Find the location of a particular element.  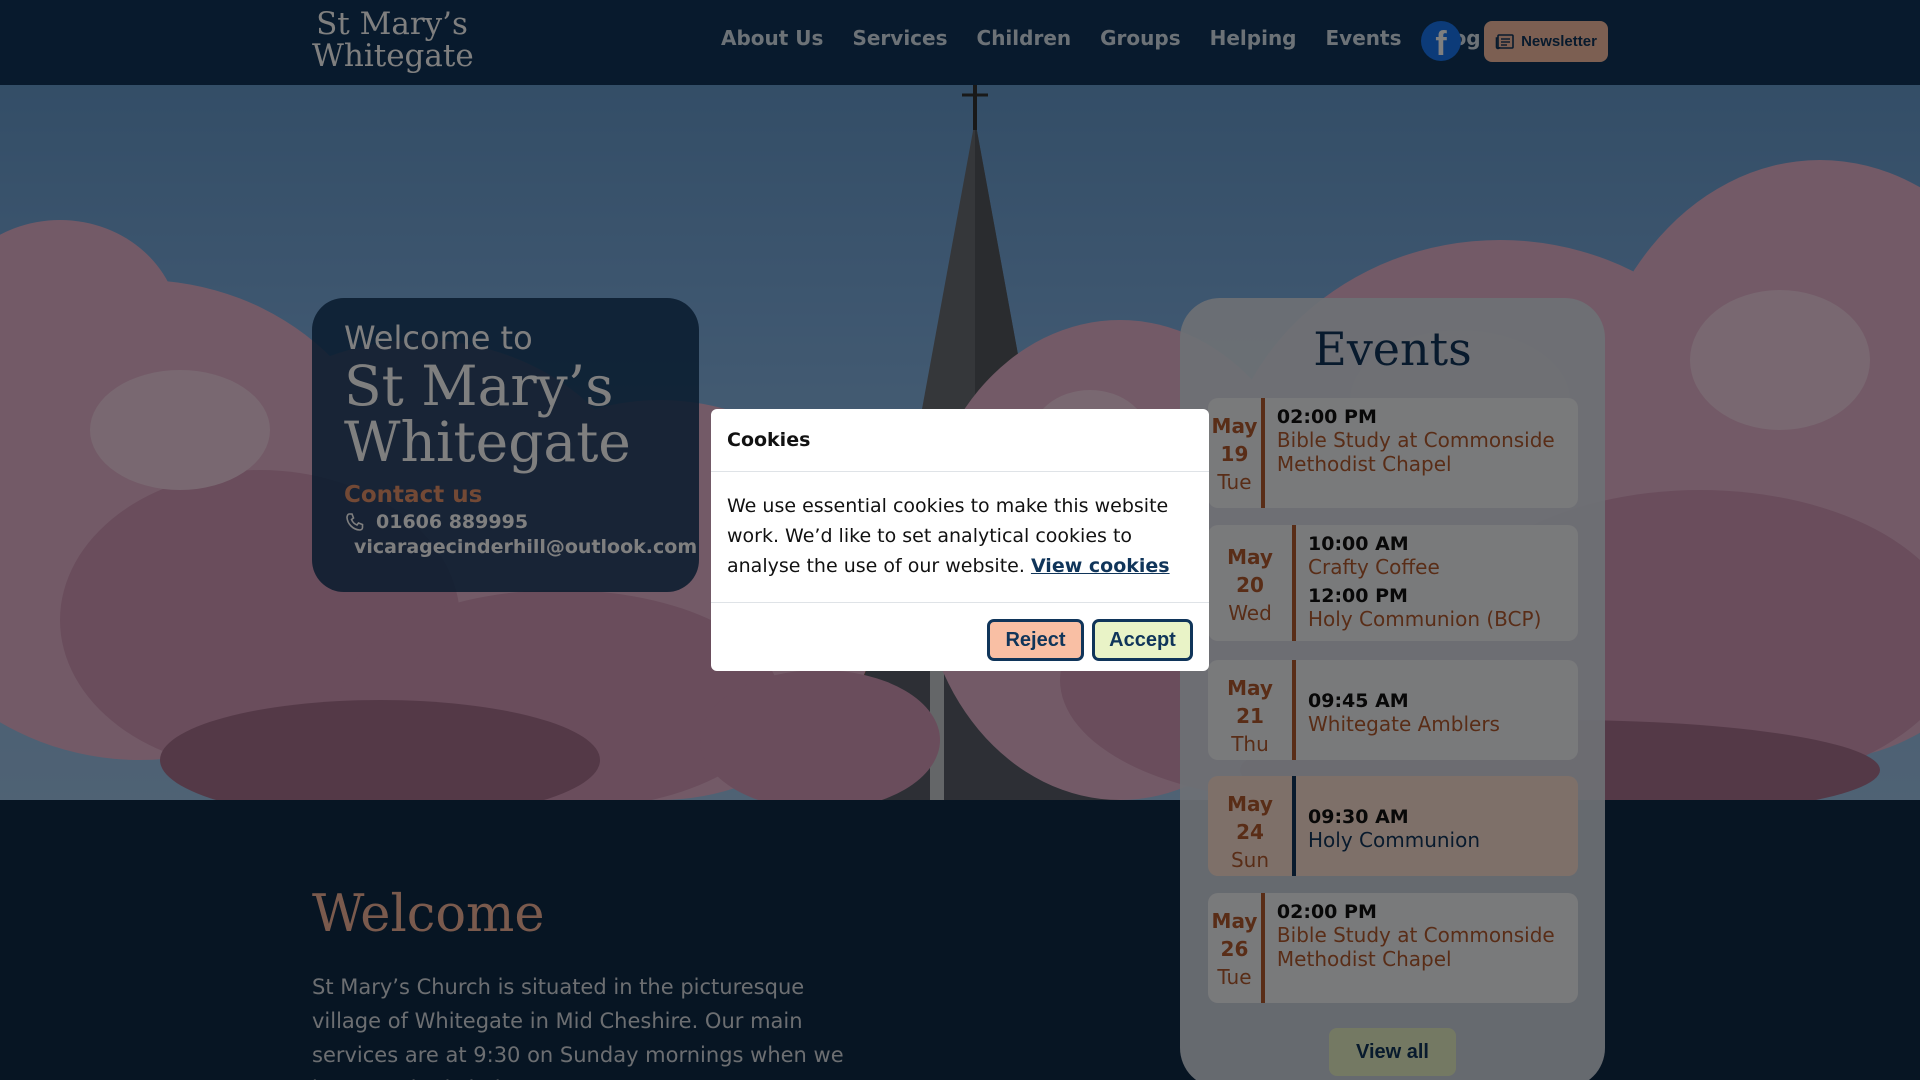

view-cookies-link: View cookies is located at coordinates (1100, 566).